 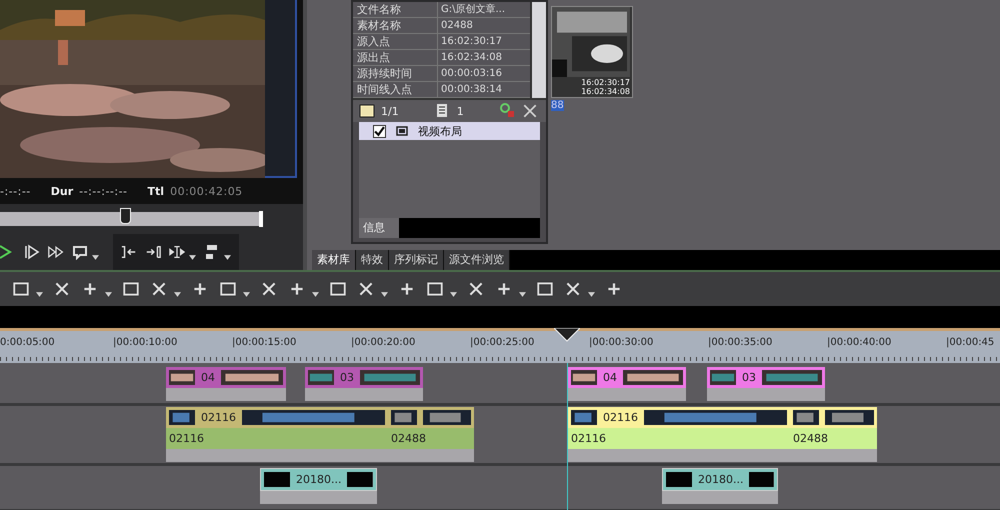 What do you see at coordinates (457, 26) in the screenshot?
I see `property-value: 02488` at bounding box center [457, 26].